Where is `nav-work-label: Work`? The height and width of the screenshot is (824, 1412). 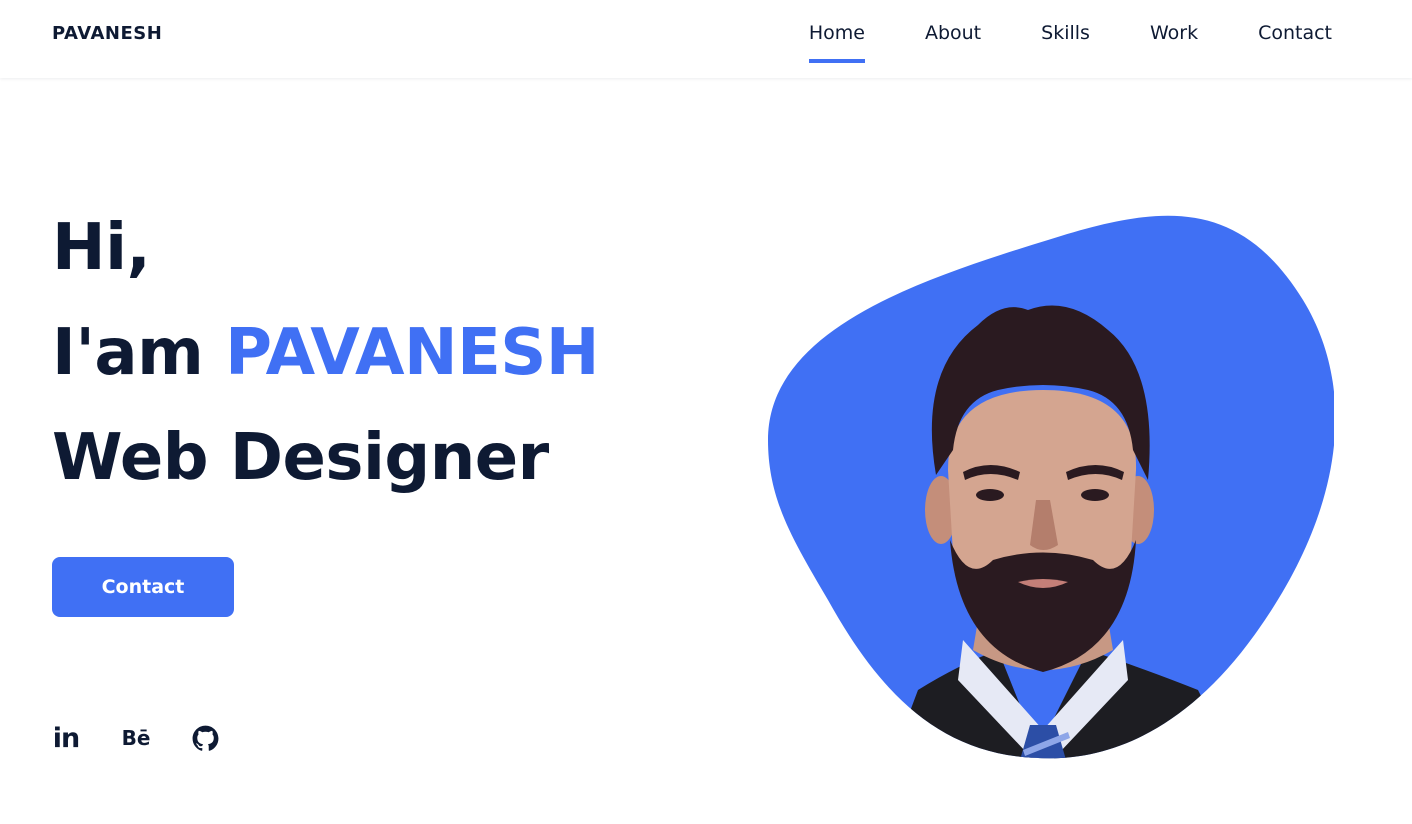
nav-work-label: Work is located at coordinates (1174, 33).